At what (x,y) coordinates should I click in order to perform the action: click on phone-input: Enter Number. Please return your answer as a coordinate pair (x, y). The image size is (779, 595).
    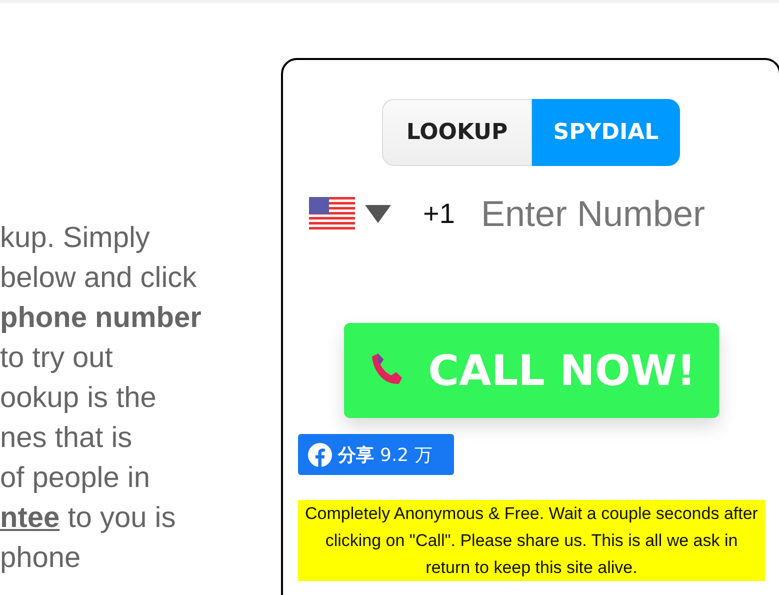
    Looking at the image, I should click on (605, 214).